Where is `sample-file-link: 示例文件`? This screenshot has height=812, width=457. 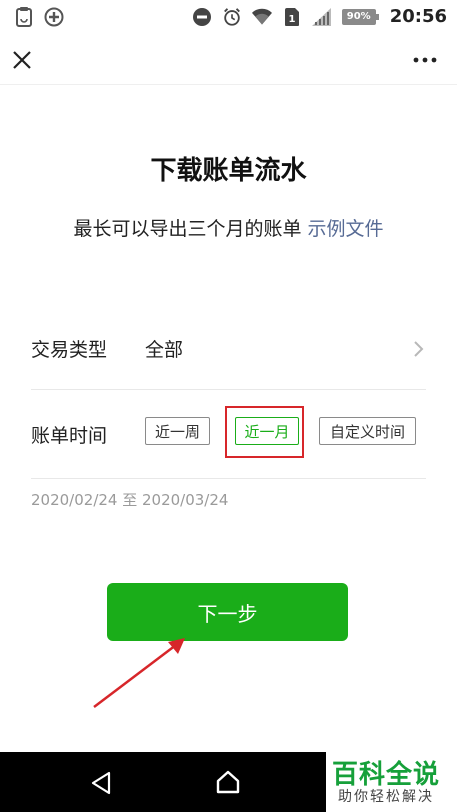 sample-file-link: 示例文件 is located at coordinates (346, 229).